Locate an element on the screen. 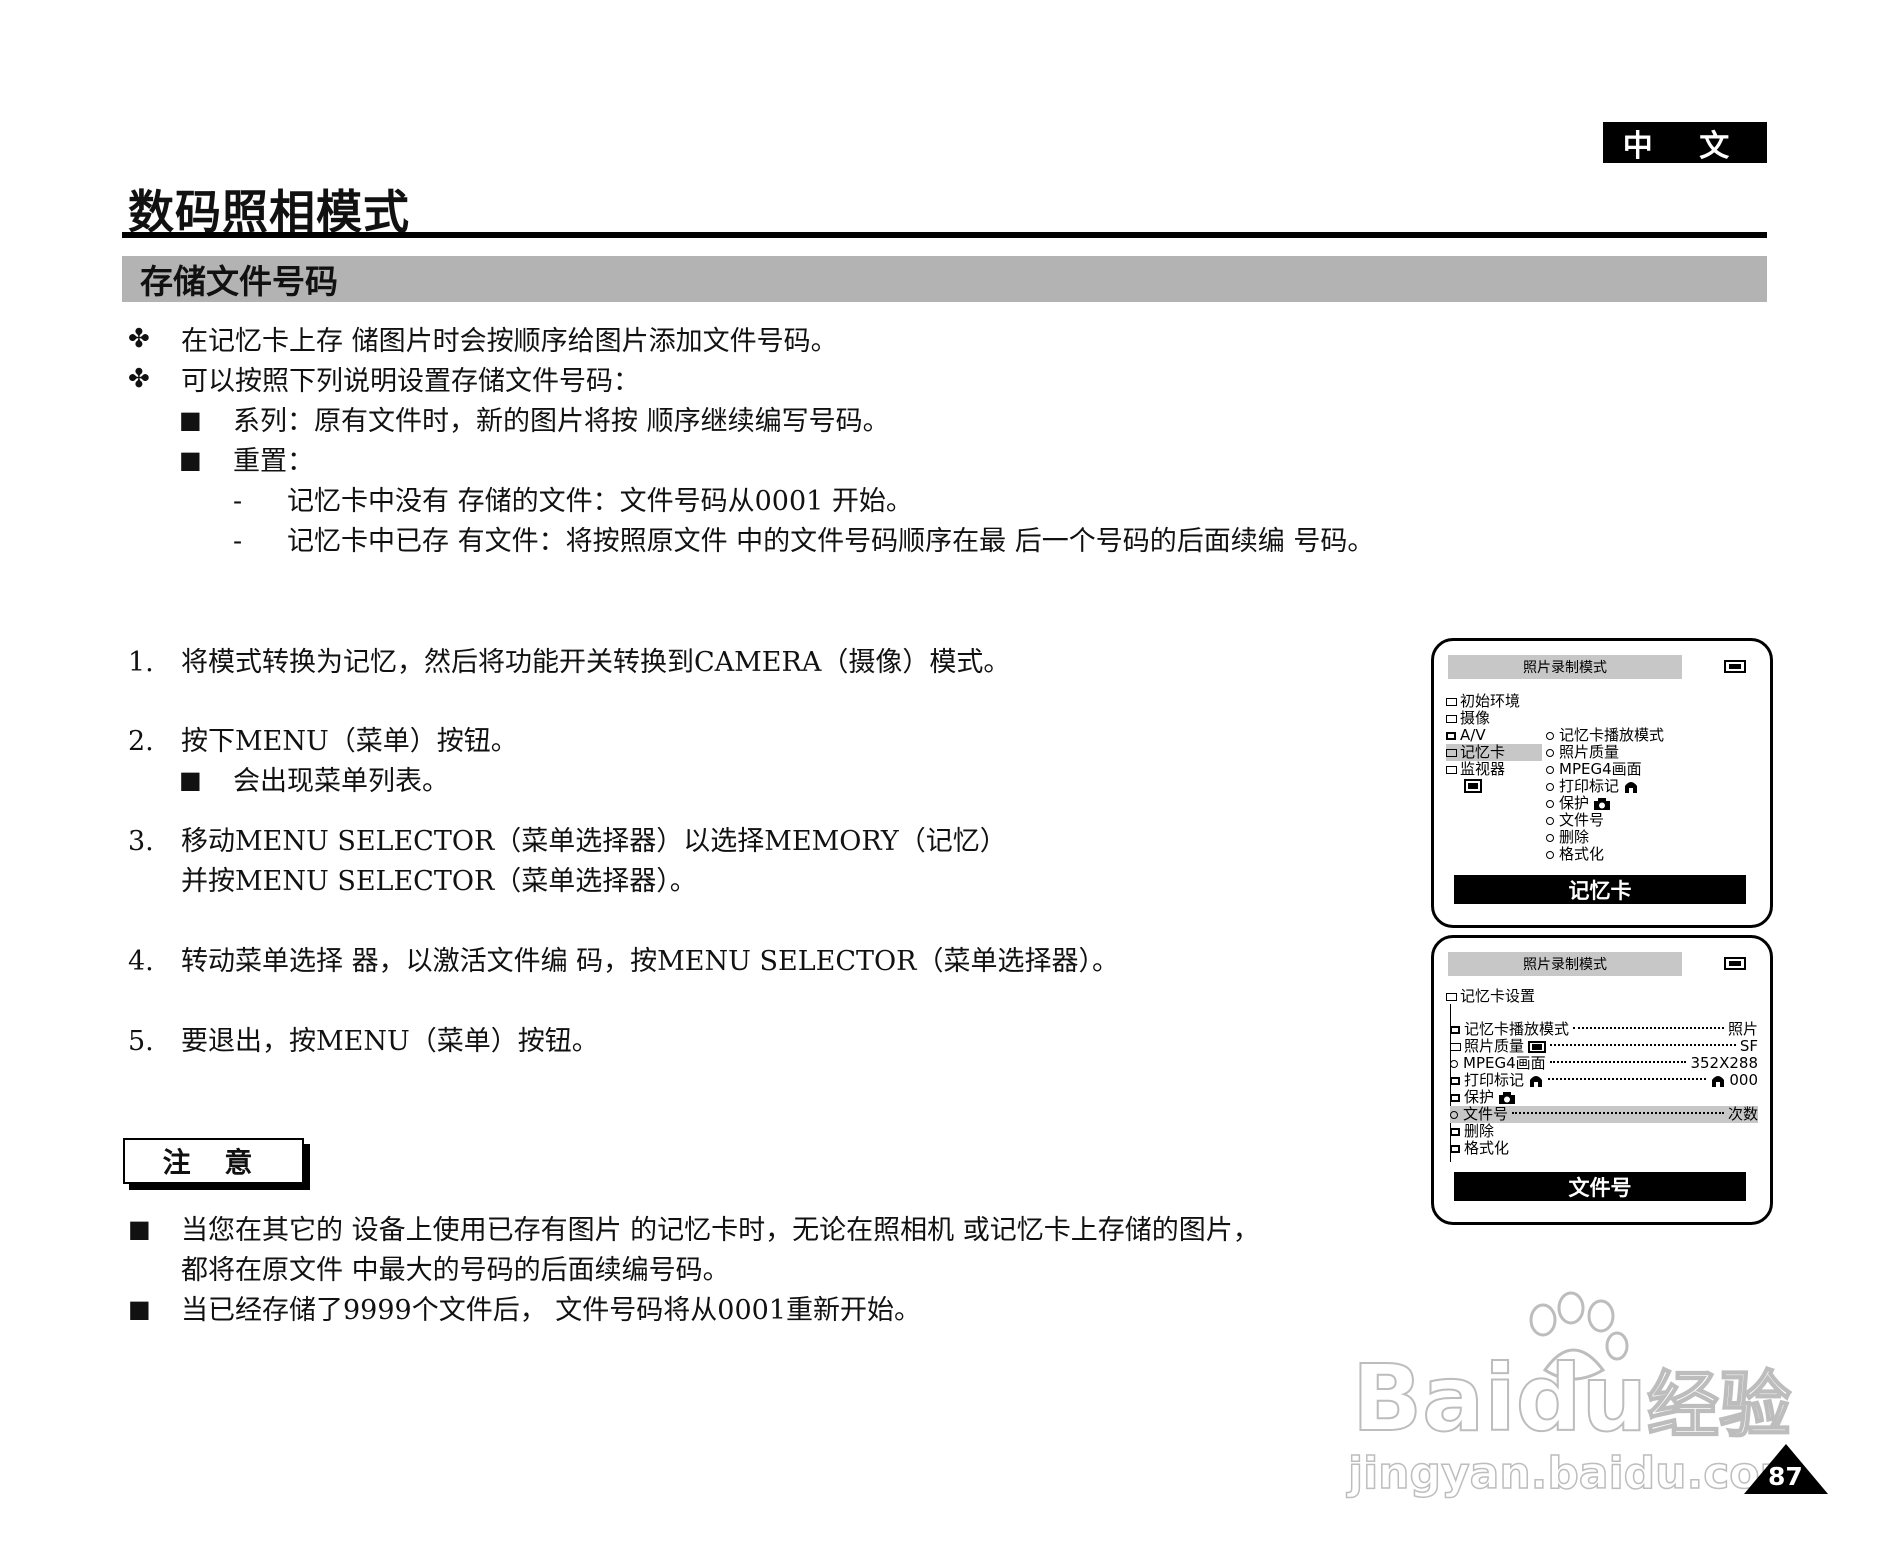  osd-right-item: MPEG4画面 is located at coordinates (1594, 769).